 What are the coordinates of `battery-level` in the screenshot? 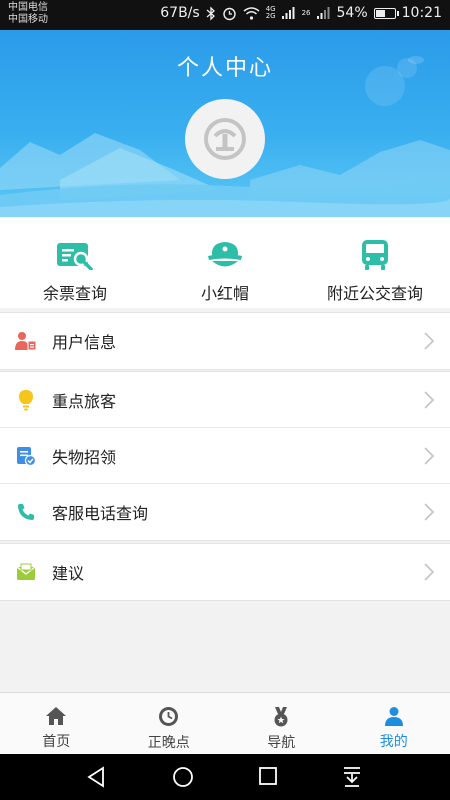 It's located at (380, 13).